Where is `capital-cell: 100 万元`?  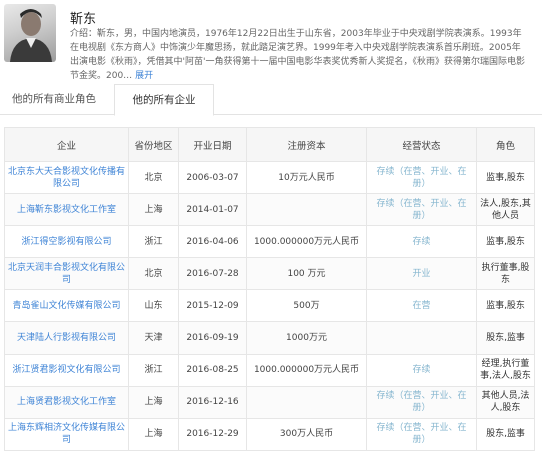
capital-cell: 100 万元 is located at coordinates (306, 274).